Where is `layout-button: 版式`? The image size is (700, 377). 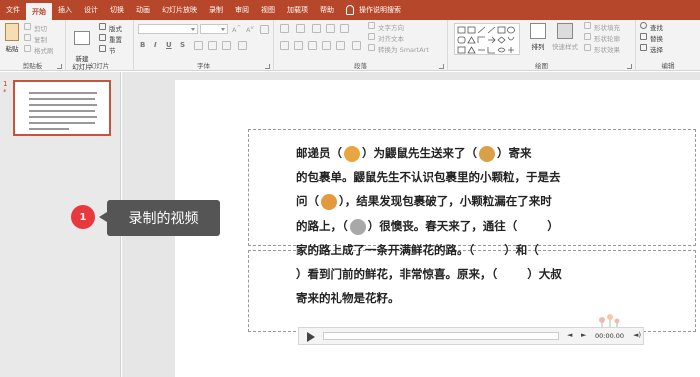 layout-button: 版式 is located at coordinates (115, 28).